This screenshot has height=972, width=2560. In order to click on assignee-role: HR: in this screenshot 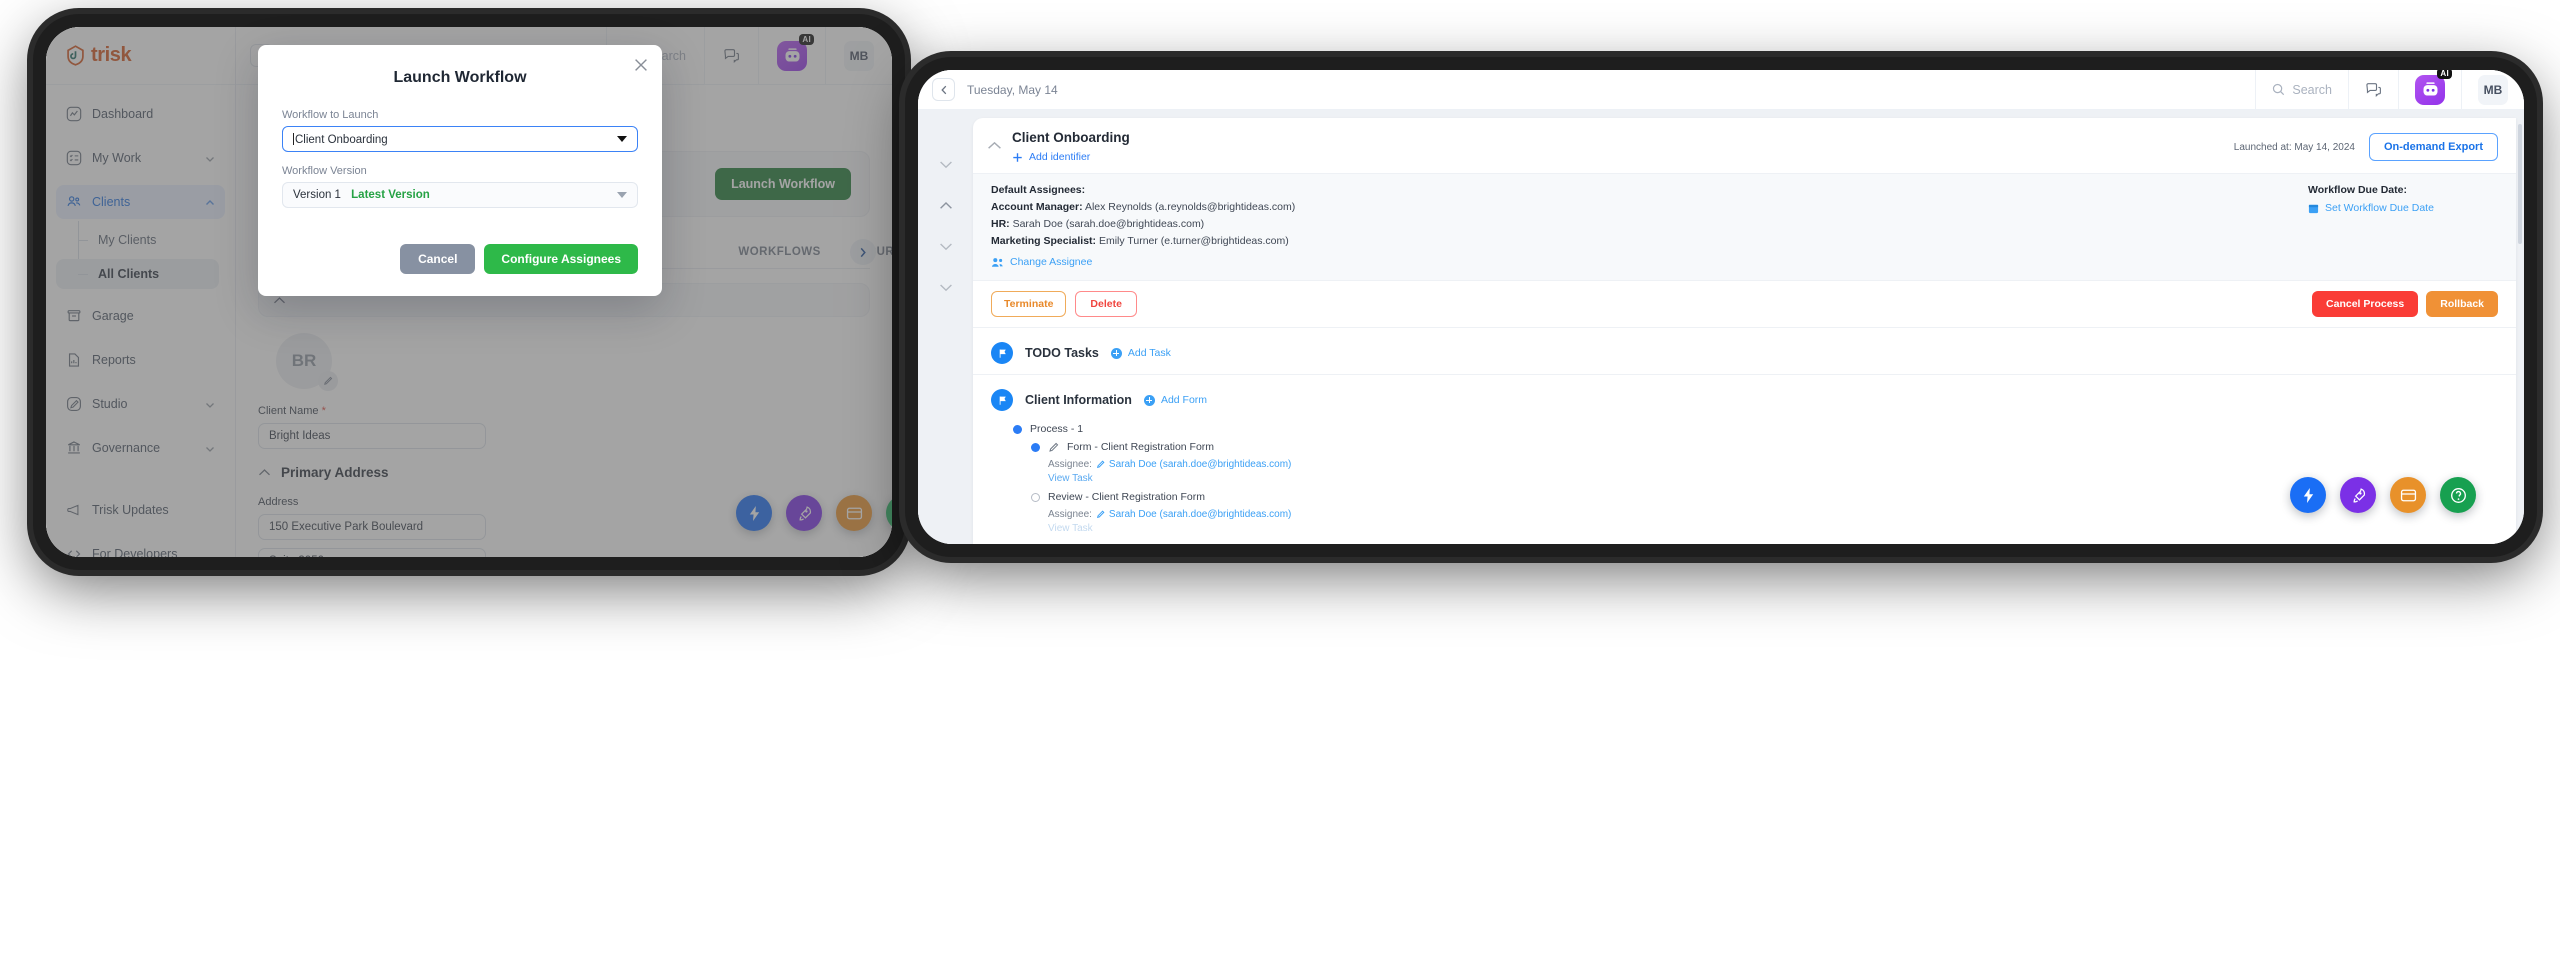, I will do `click(1000, 224)`.